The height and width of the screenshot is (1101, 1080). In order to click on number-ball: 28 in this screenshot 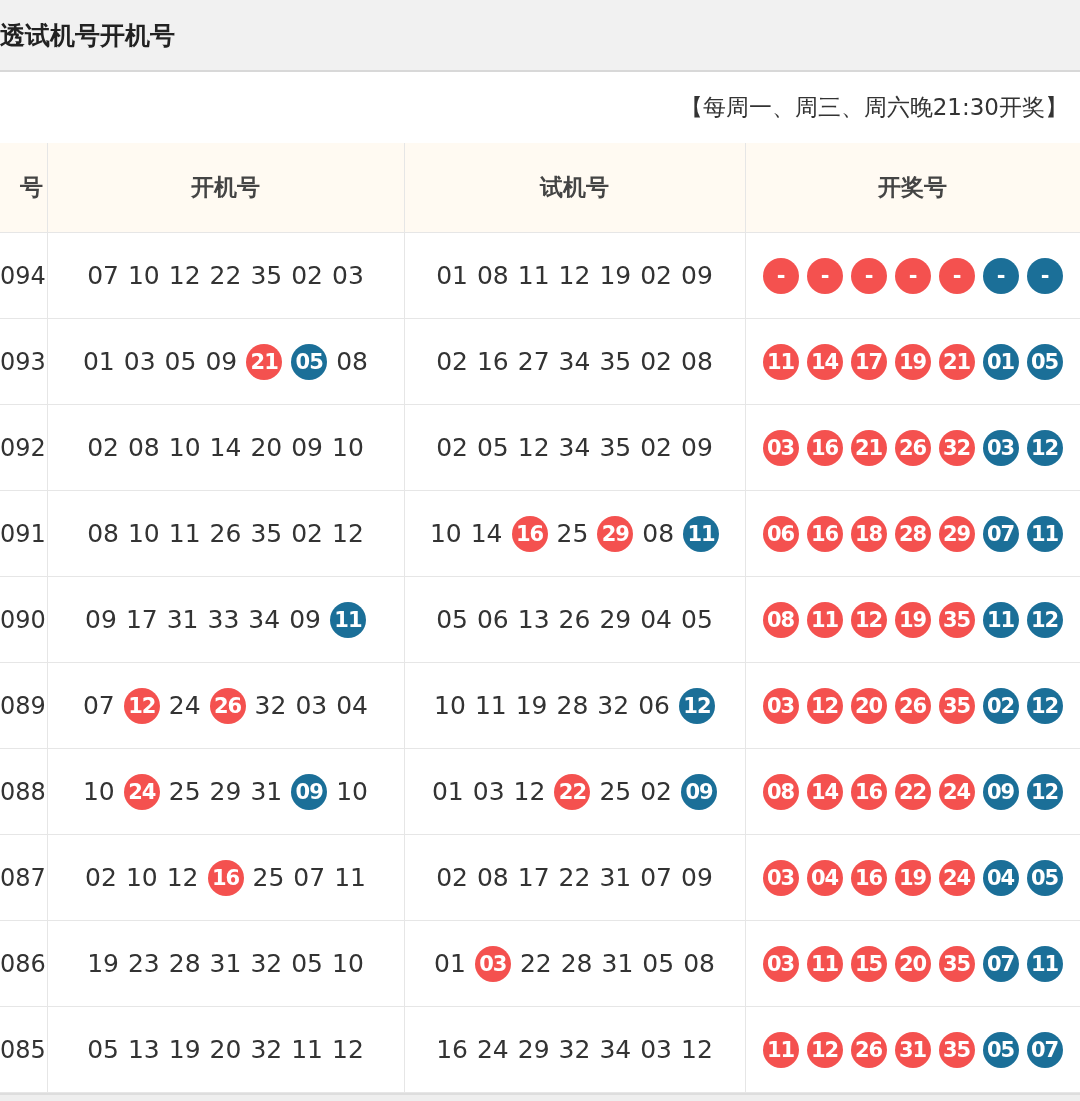, I will do `click(912, 533)`.